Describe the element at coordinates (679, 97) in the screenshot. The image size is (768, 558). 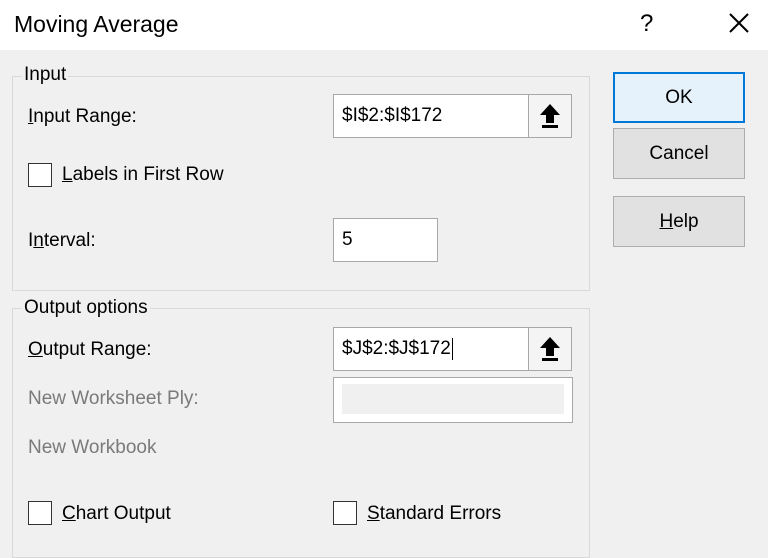
I see `ok-button: OK` at that location.